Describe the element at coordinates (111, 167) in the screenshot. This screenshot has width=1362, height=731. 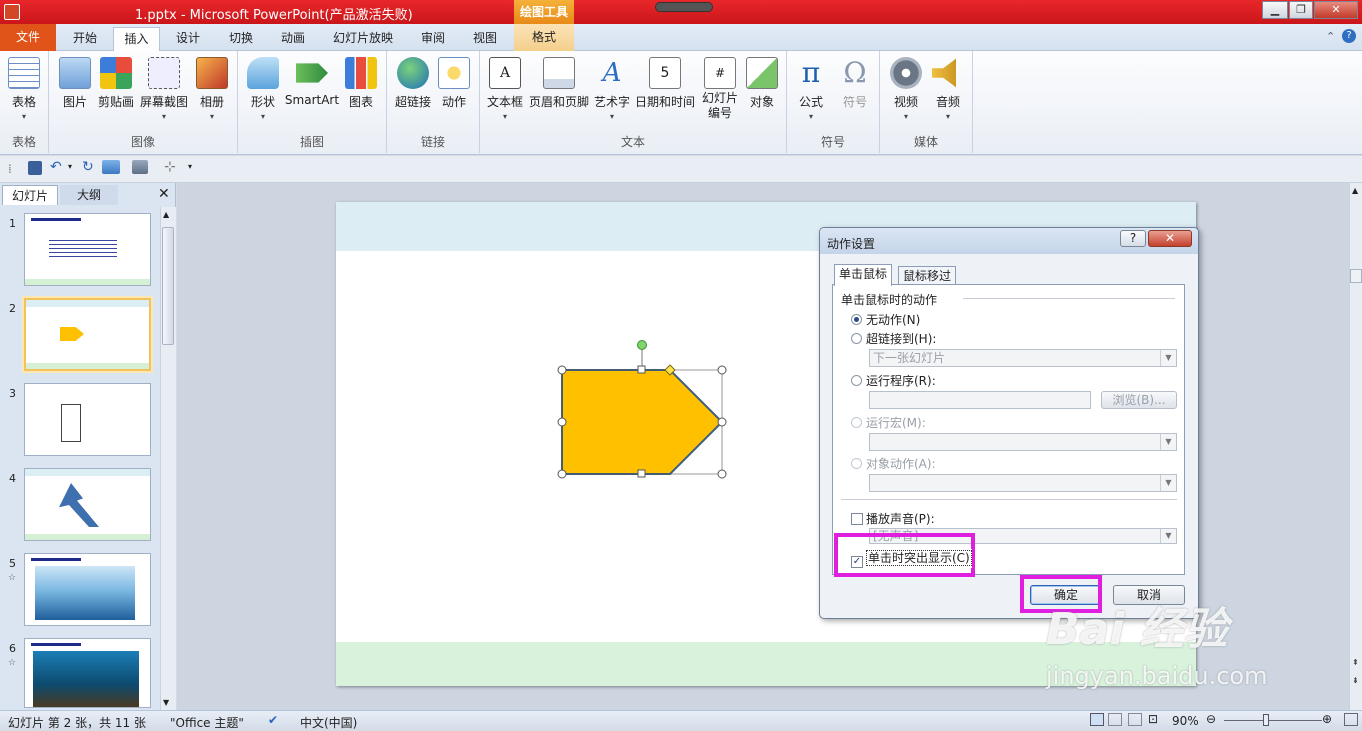
I see `slideshow-icon` at that location.